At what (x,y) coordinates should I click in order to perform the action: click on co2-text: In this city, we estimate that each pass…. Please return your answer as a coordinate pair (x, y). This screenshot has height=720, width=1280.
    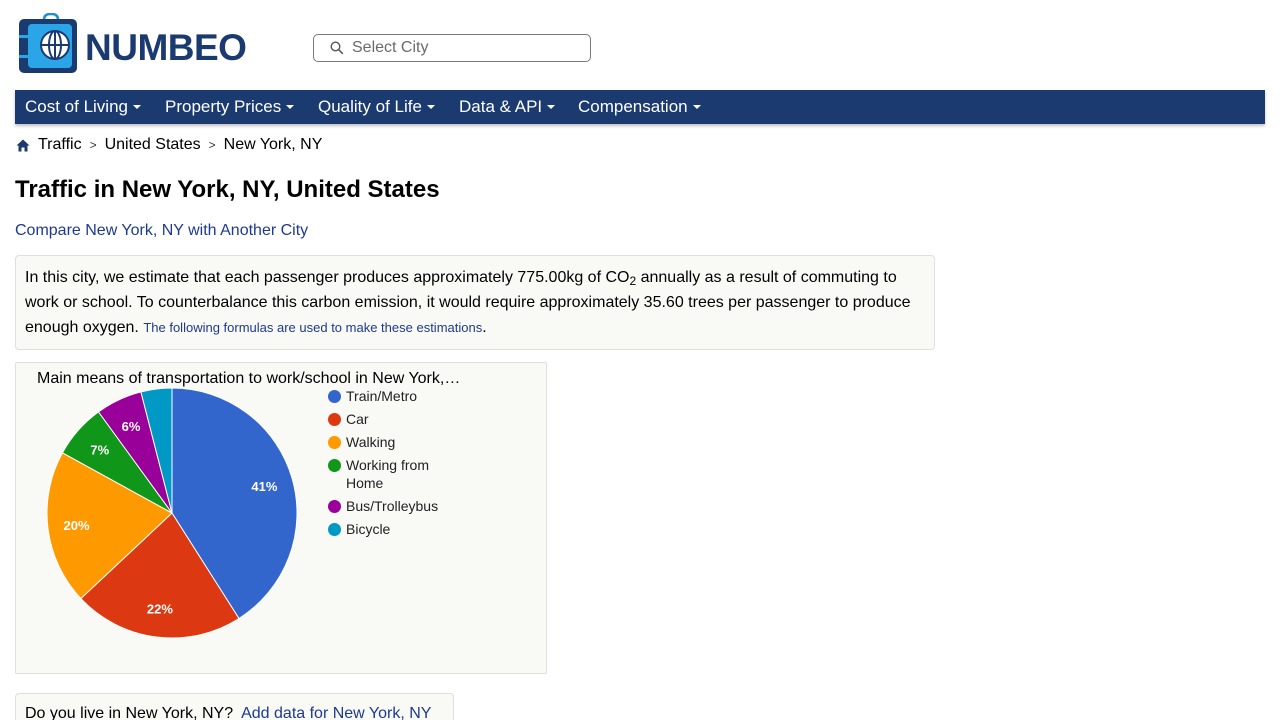
    Looking at the image, I should click on (327, 277).